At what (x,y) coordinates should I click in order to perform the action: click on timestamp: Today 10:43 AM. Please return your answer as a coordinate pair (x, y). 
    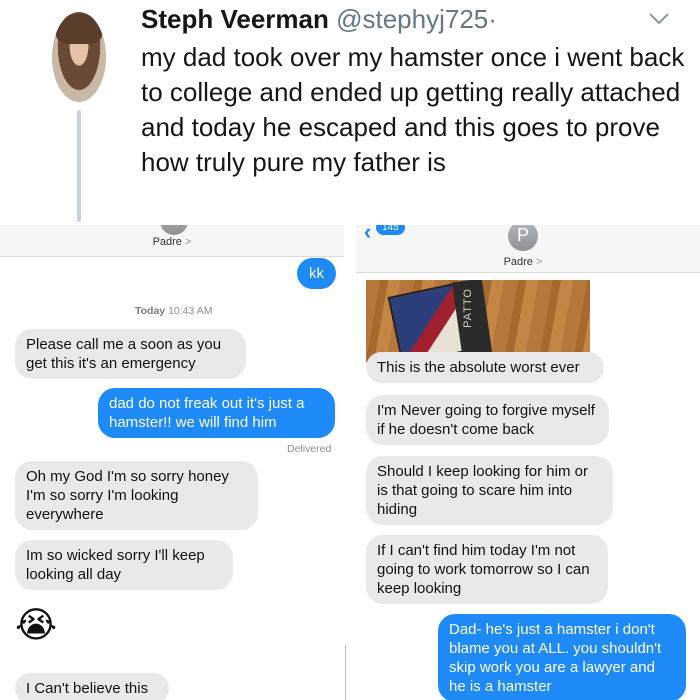
    Looking at the image, I should click on (173, 311).